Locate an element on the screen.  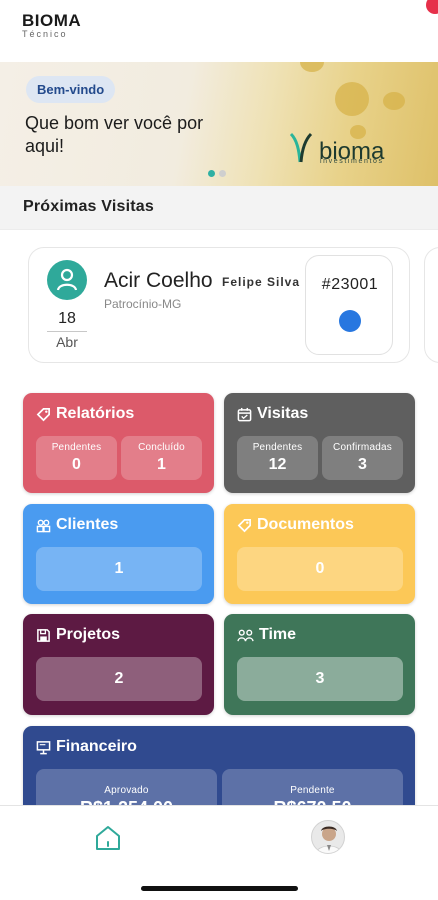
reports-done-value: 1 is located at coordinates (161, 464).